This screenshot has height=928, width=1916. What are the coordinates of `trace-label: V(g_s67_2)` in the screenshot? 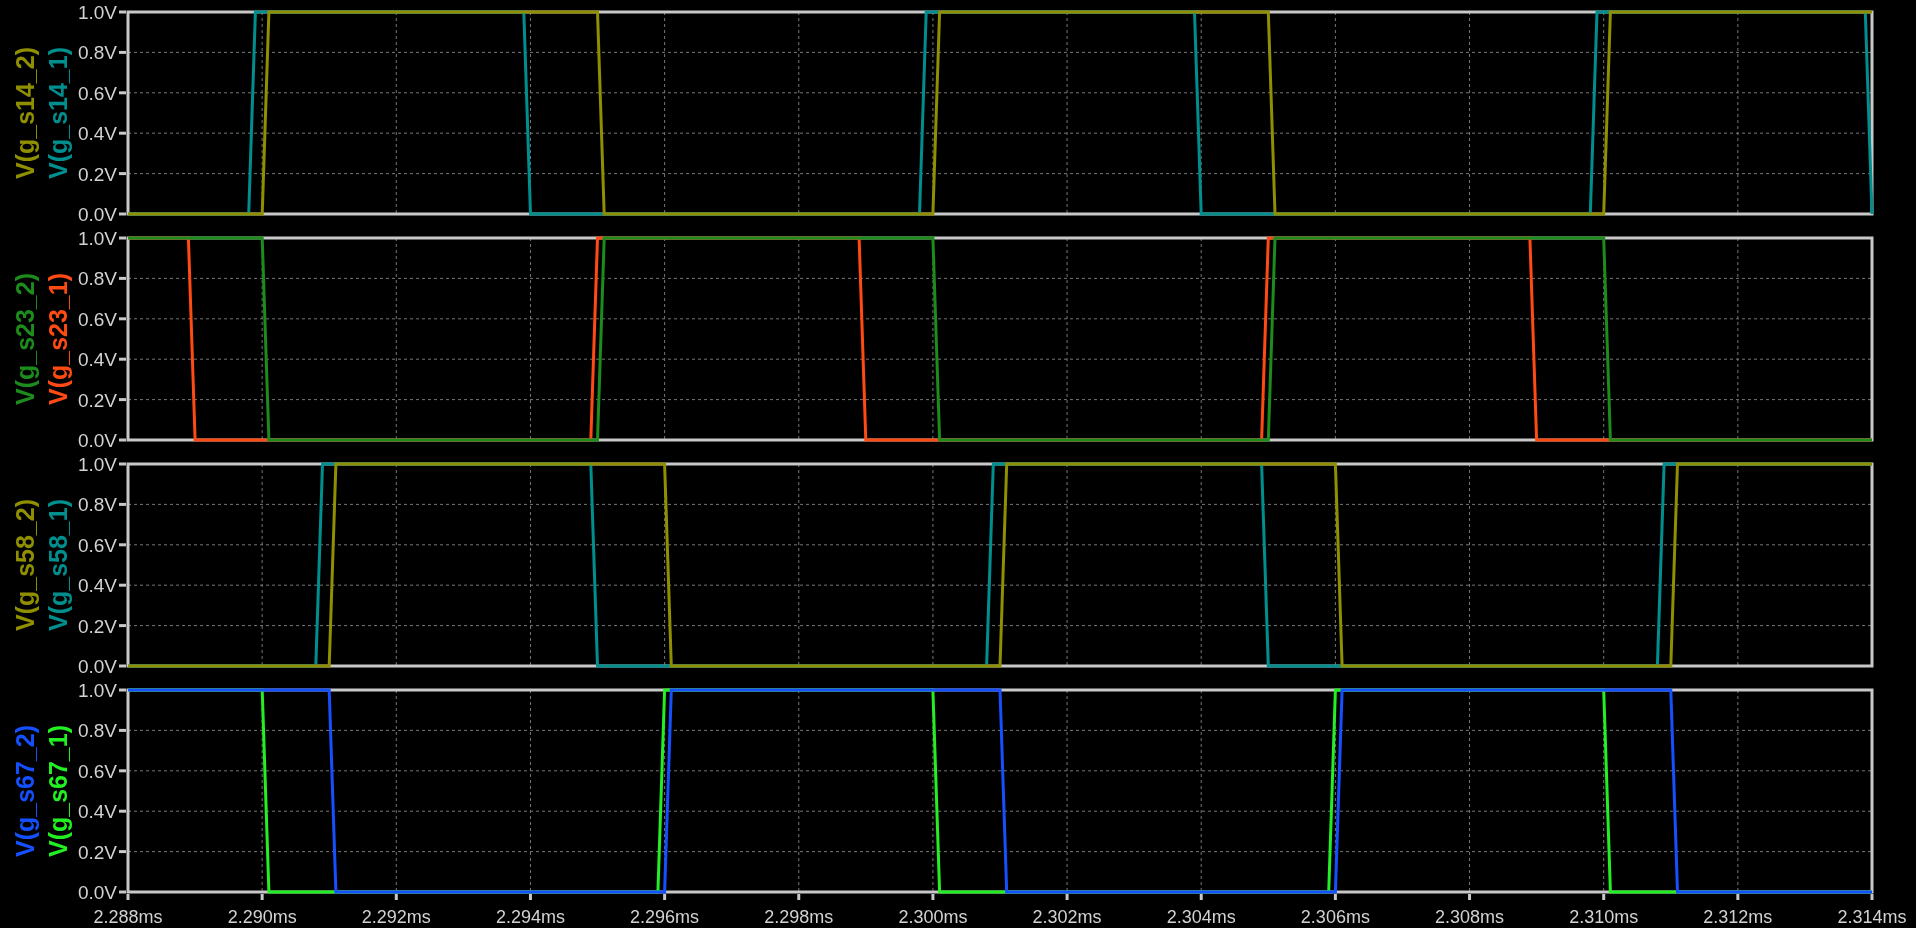 It's located at (25, 791).